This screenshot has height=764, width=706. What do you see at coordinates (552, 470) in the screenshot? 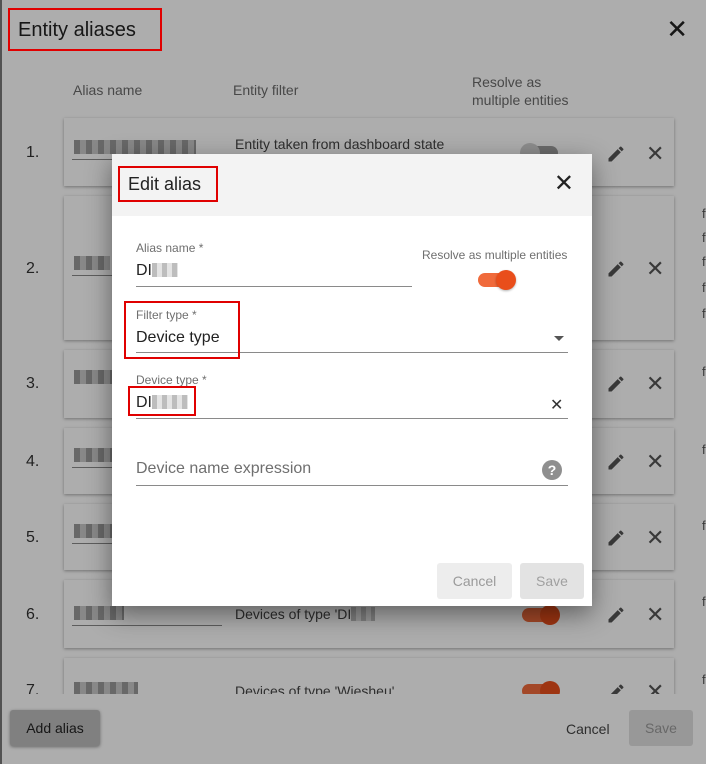
I see `help-icon: ?` at bounding box center [552, 470].